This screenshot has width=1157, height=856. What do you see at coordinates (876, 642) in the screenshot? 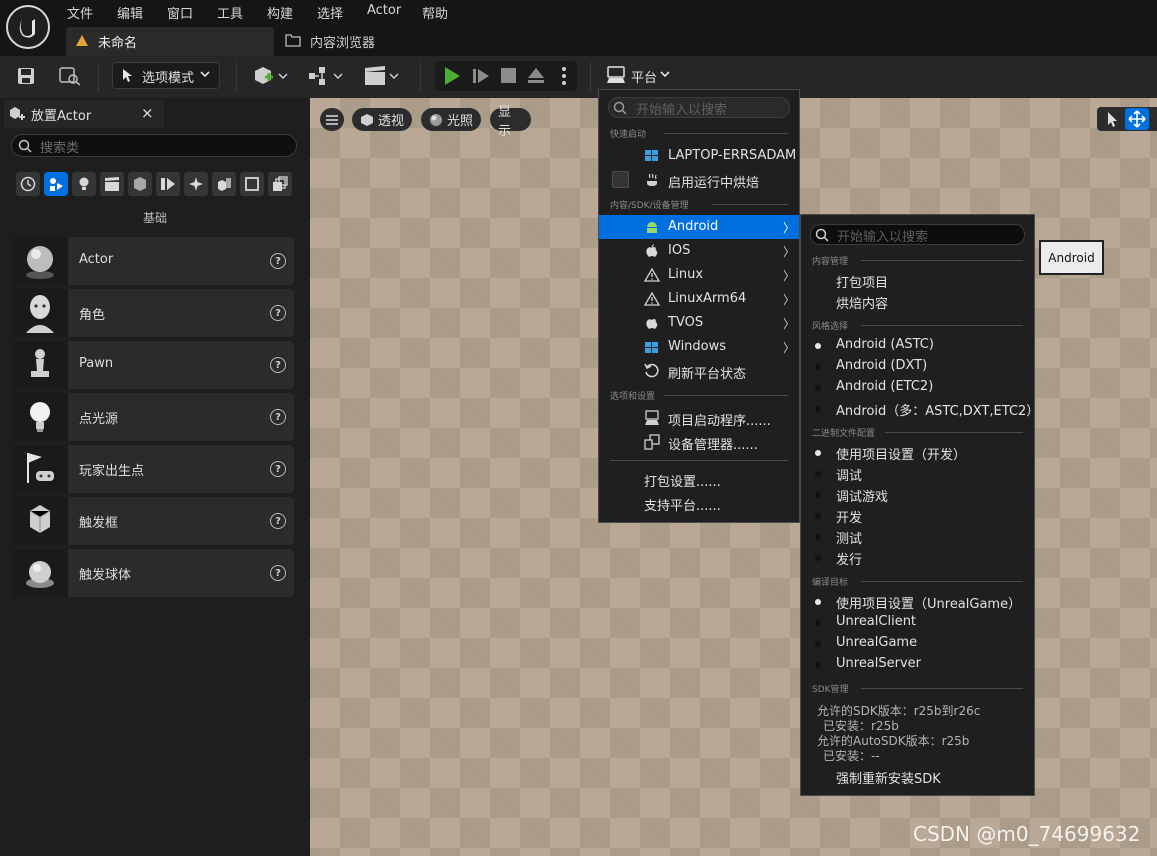
I see `target-unreal-game: UnrealGame` at bounding box center [876, 642].